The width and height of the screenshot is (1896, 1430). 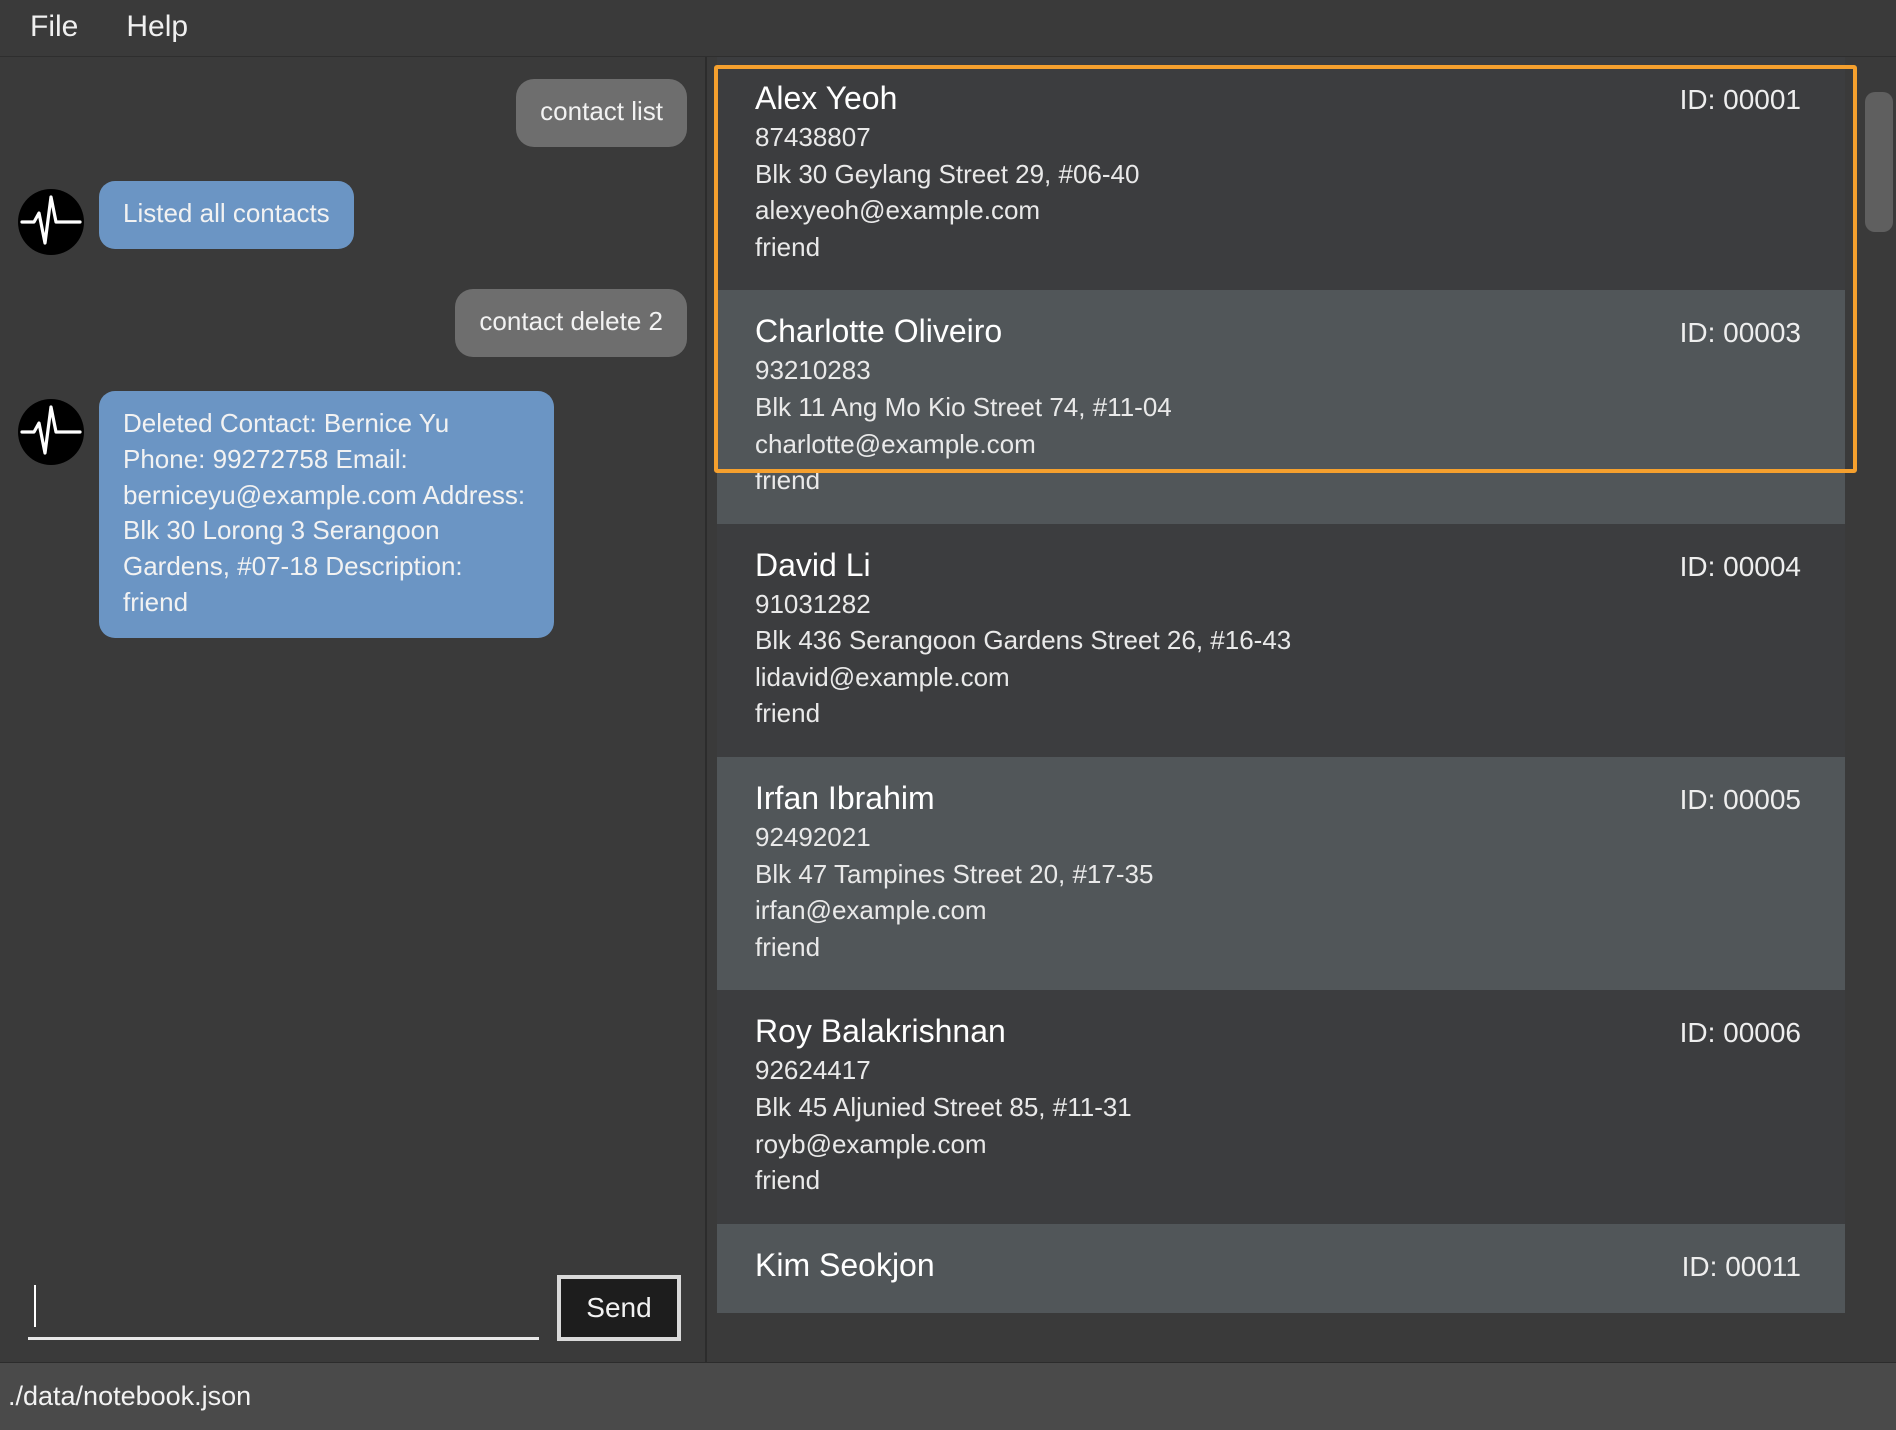 What do you see at coordinates (898, 210) in the screenshot?
I see `contact-email: alexyeoh@example.com` at bounding box center [898, 210].